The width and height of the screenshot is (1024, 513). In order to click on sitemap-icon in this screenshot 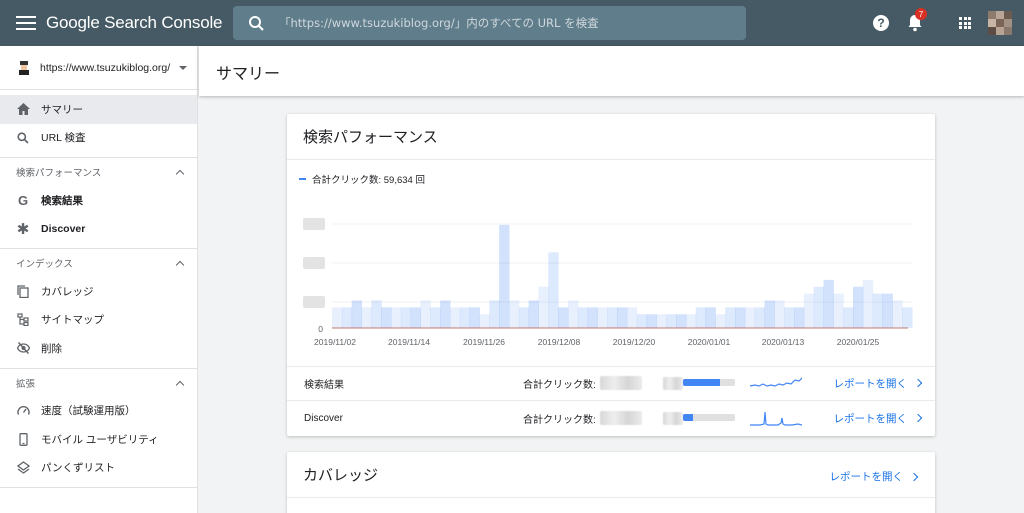, I will do `click(23, 320)`.